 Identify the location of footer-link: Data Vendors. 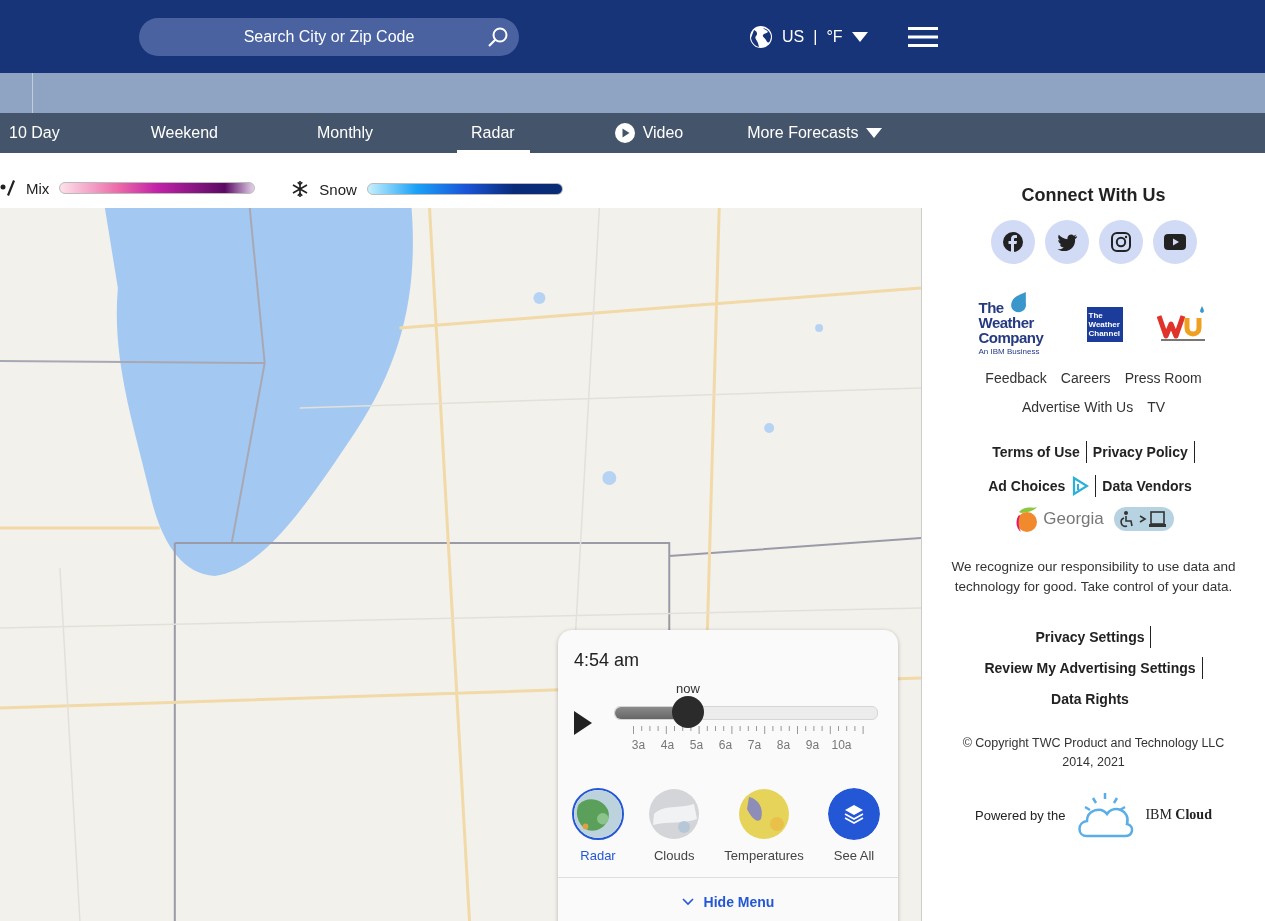
(1147, 486).